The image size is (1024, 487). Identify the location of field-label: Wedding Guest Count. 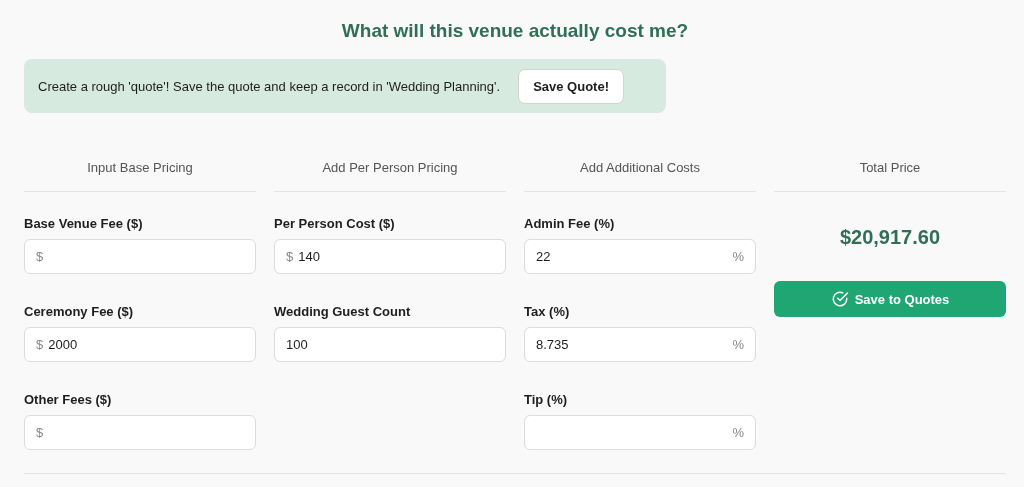
(343, 311).